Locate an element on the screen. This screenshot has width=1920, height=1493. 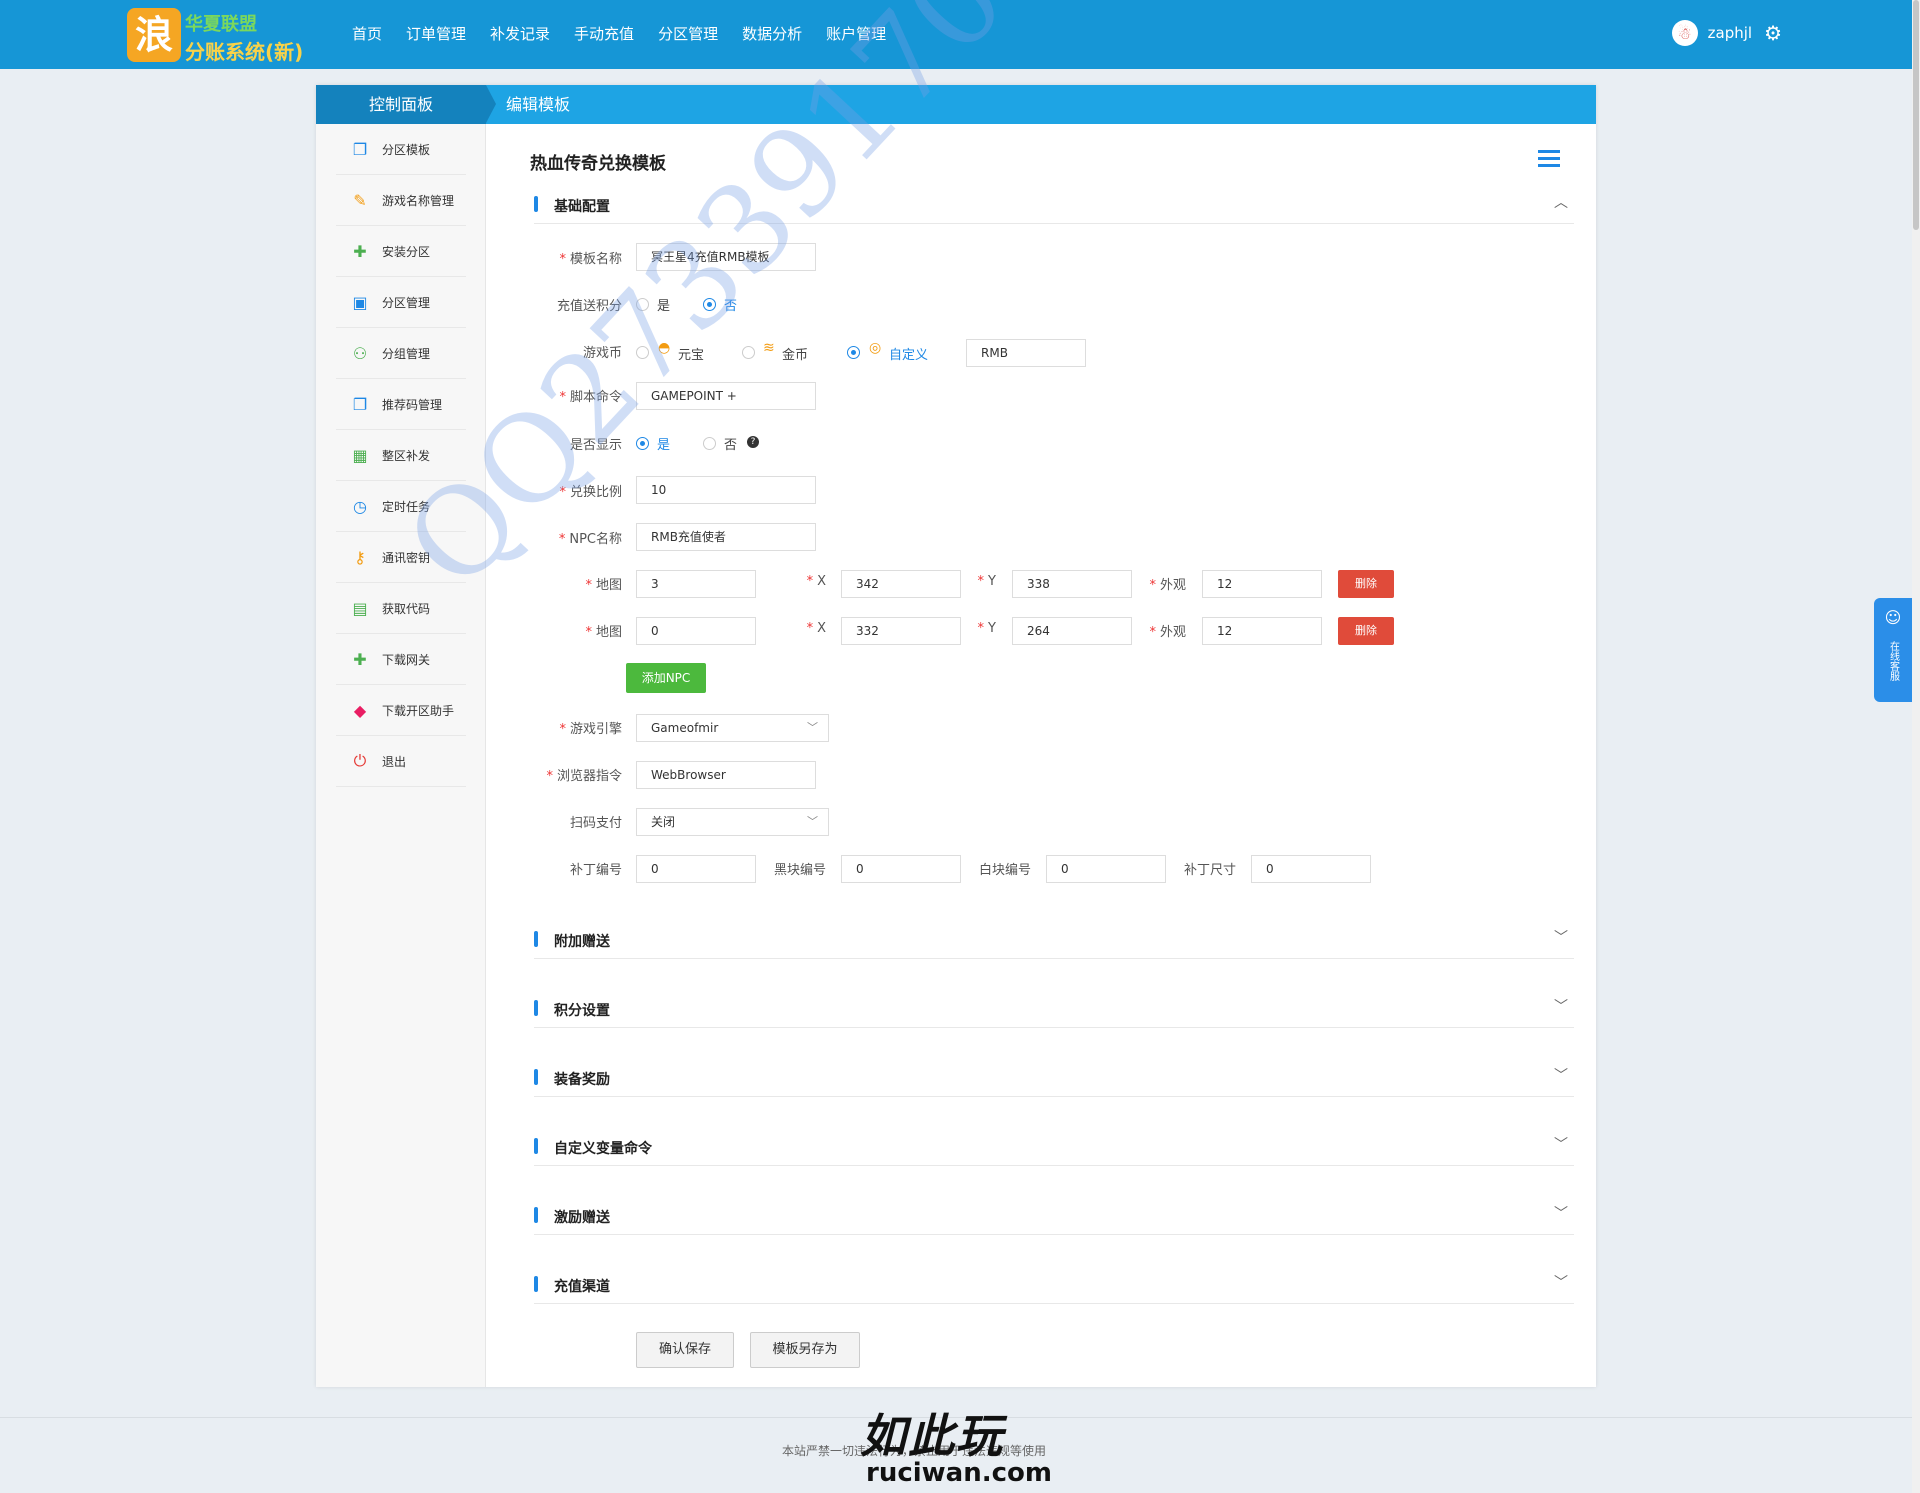
sidebar-item-zone-template: ❐ 分区模板 is located at coordinates (401, 149).